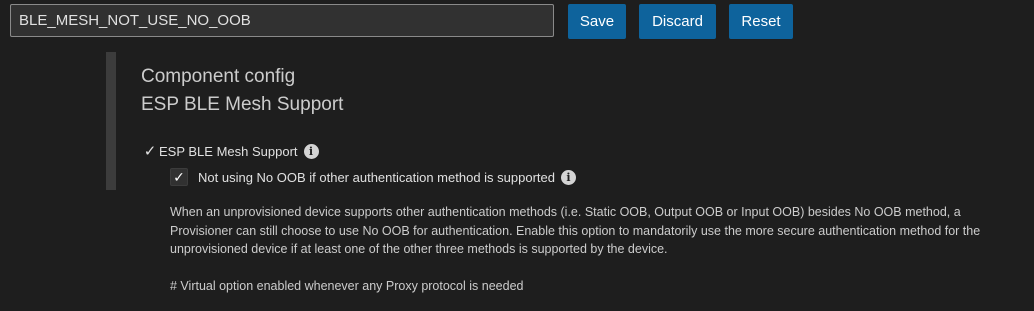  Describe the element at coordinates (761, 21) in the screenshot. I see `reset-button: Reset` at that location.